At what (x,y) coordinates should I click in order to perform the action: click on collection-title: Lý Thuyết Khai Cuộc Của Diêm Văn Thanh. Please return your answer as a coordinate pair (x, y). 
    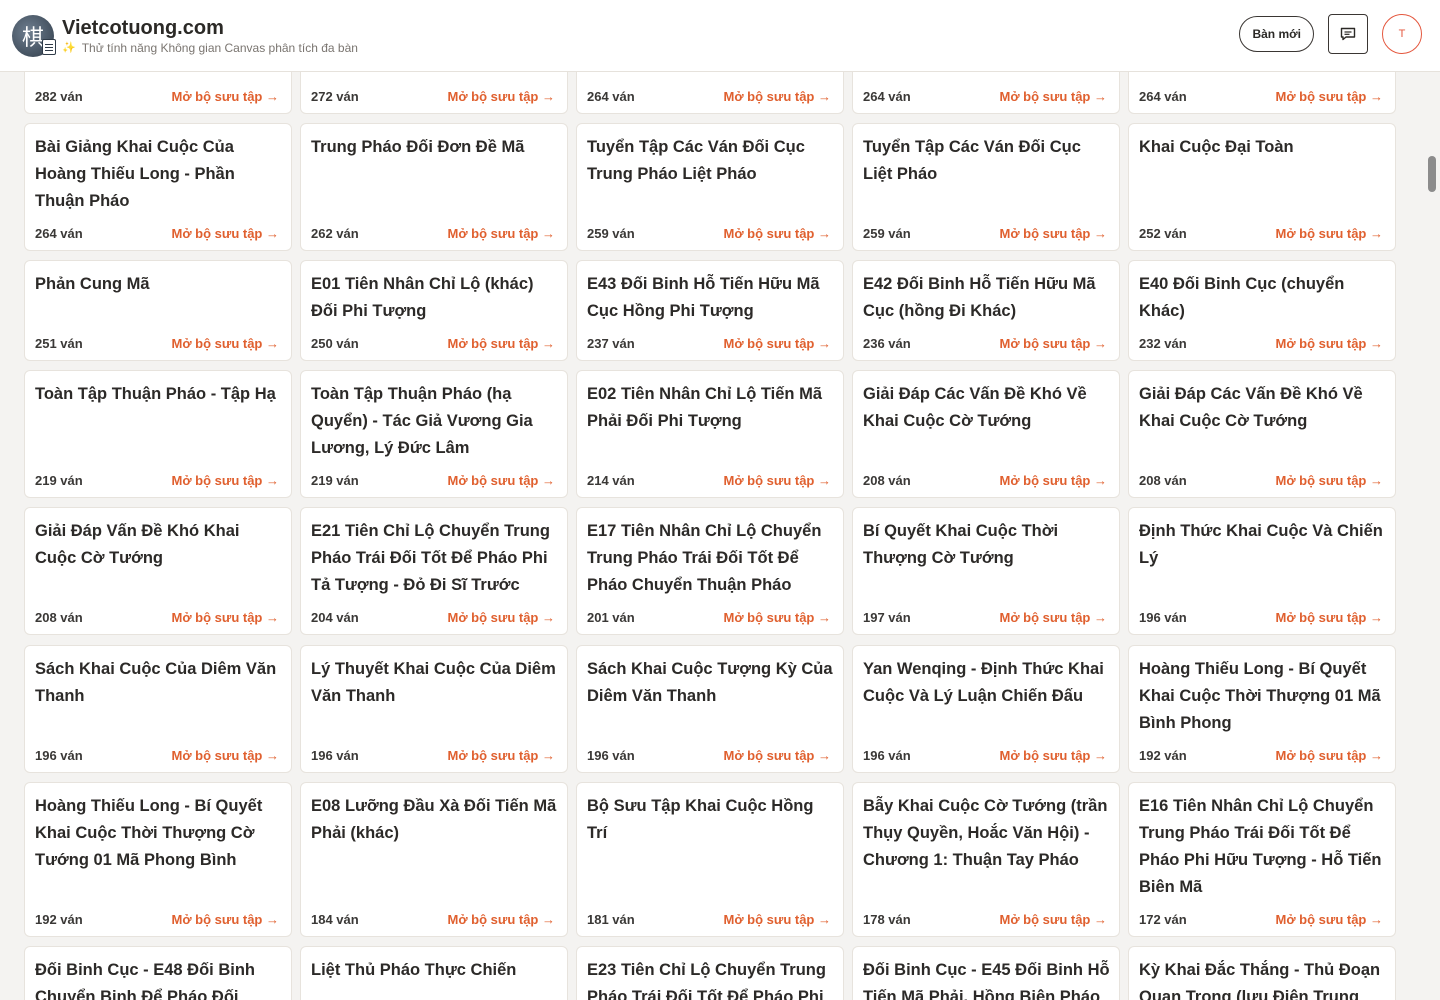
    Looking at the image, I should click on (435, 683).